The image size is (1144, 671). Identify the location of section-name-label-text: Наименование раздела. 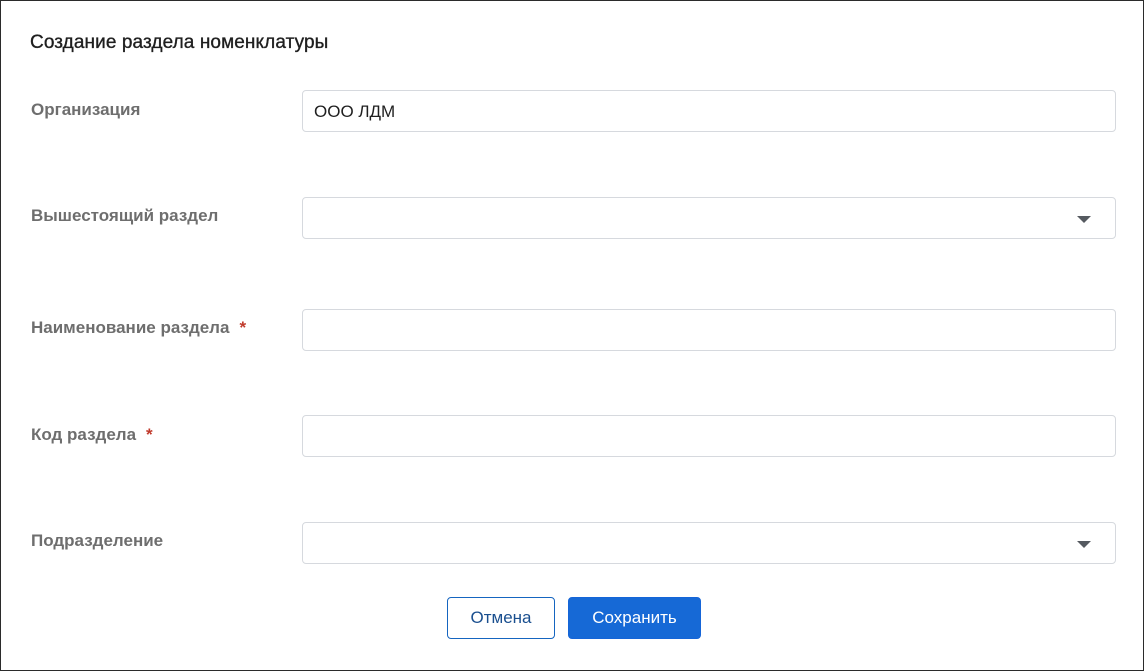
(130, 327).